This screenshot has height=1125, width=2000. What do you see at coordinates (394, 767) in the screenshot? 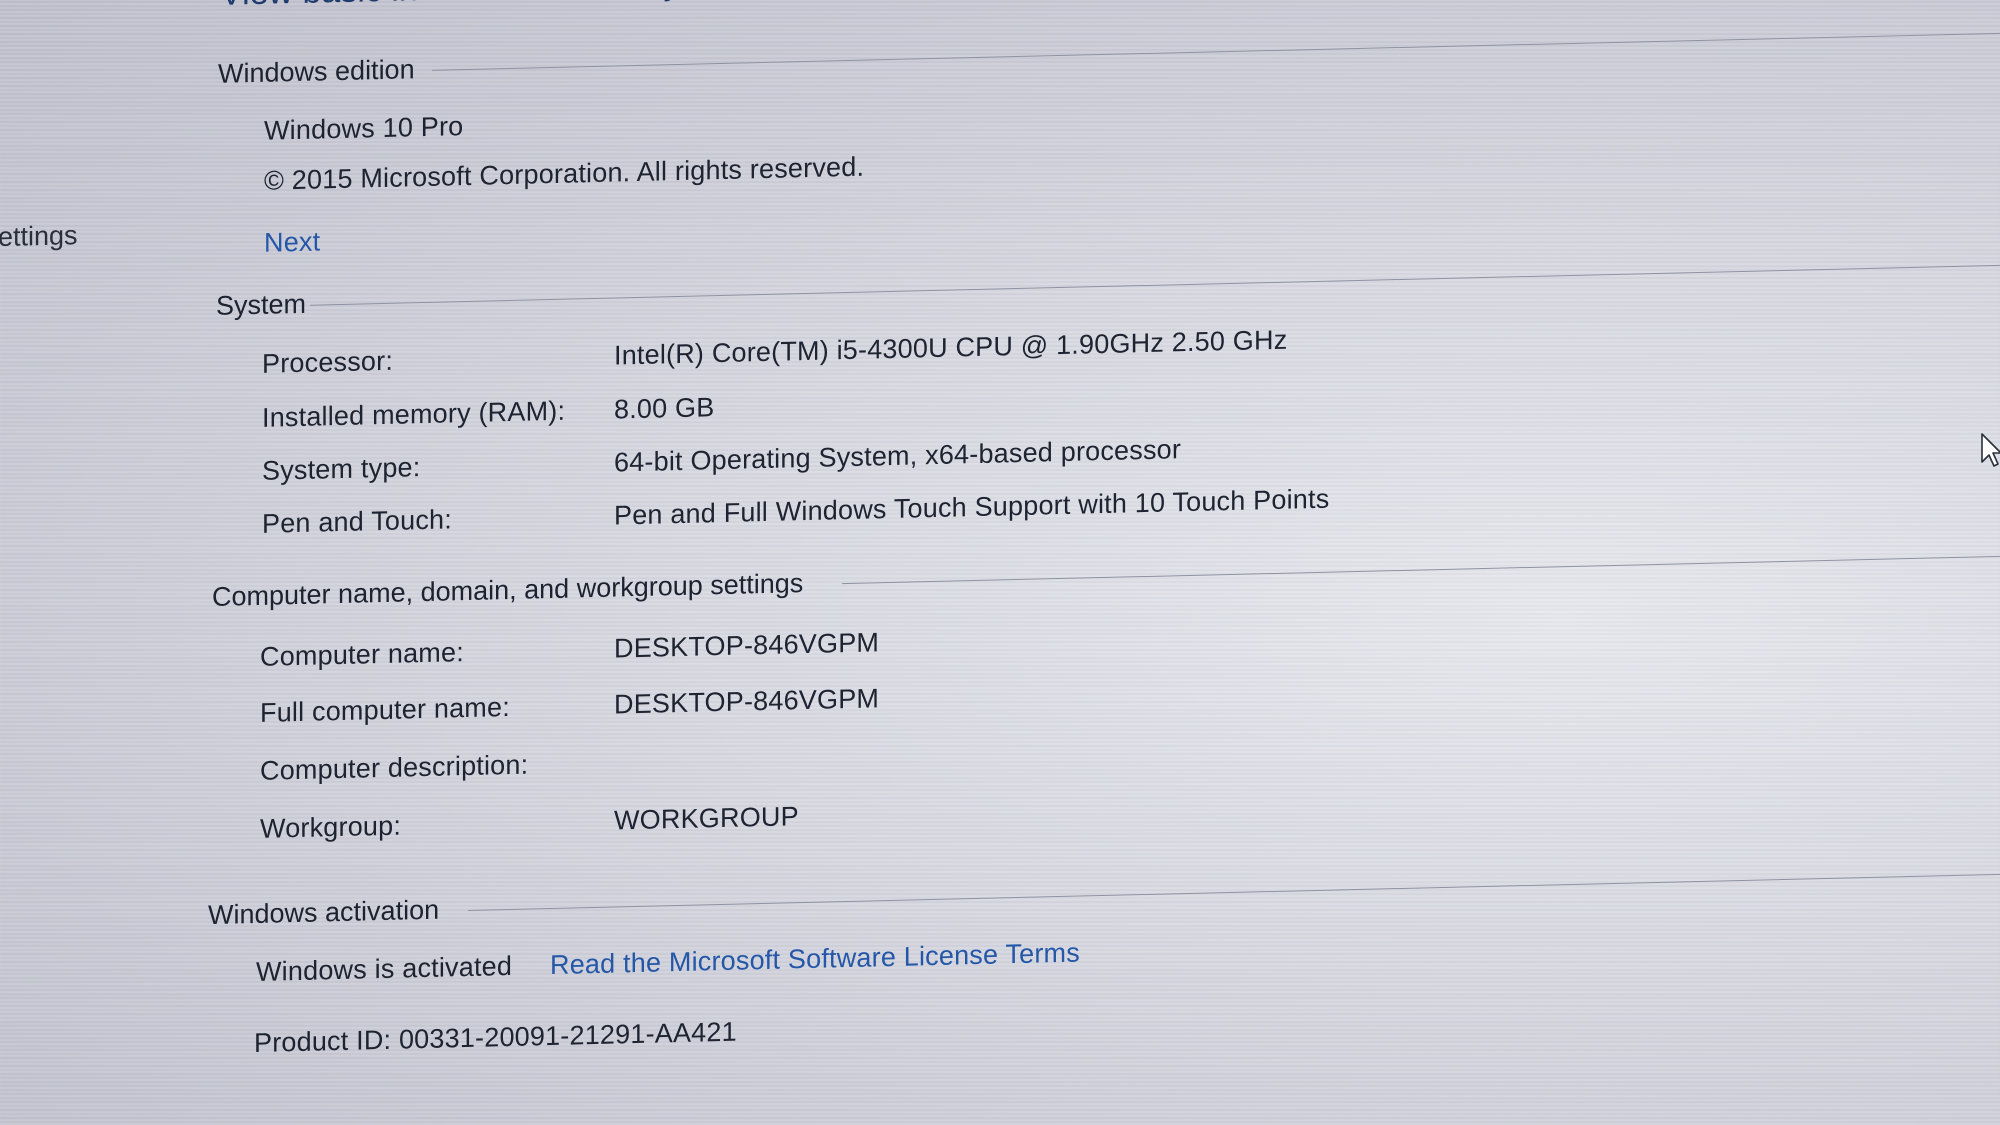
I see `computer-description-label: Computer description:` at bounding box center [394, 767].